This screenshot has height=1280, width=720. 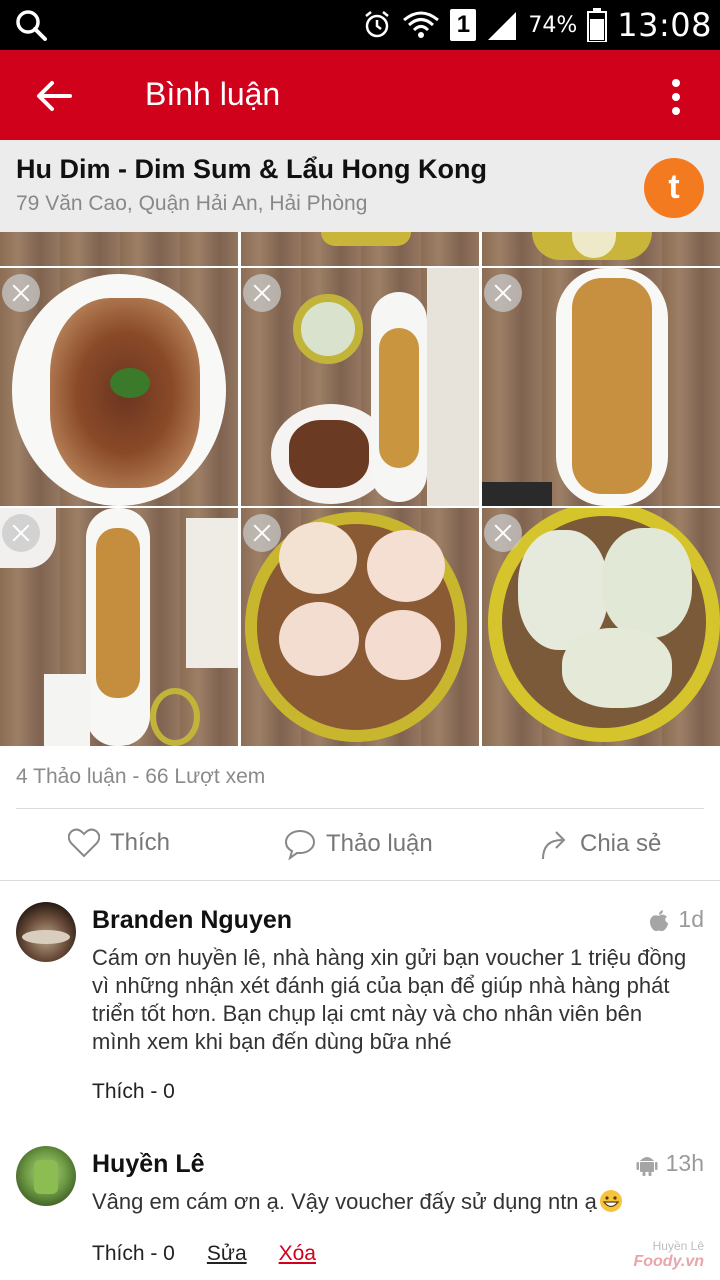 What do you see at coordinates (84, 843) in the screenshot?
I see `heart-icon` at bounding box center [84, 843].